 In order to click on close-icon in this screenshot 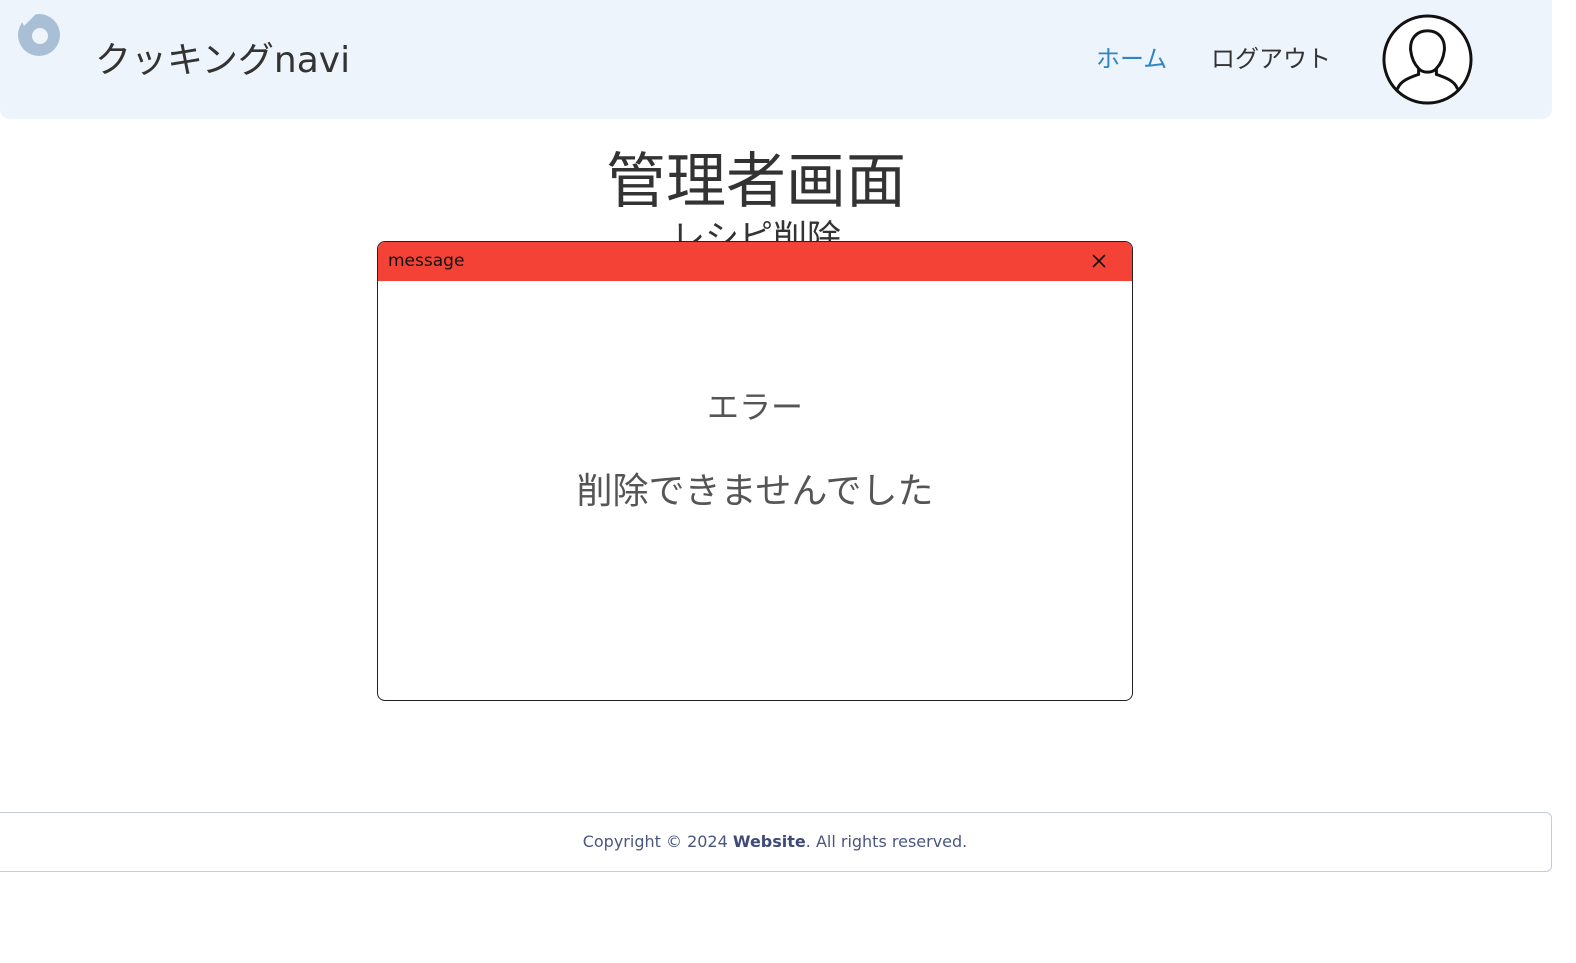, I will do `click(1099, 261)`.